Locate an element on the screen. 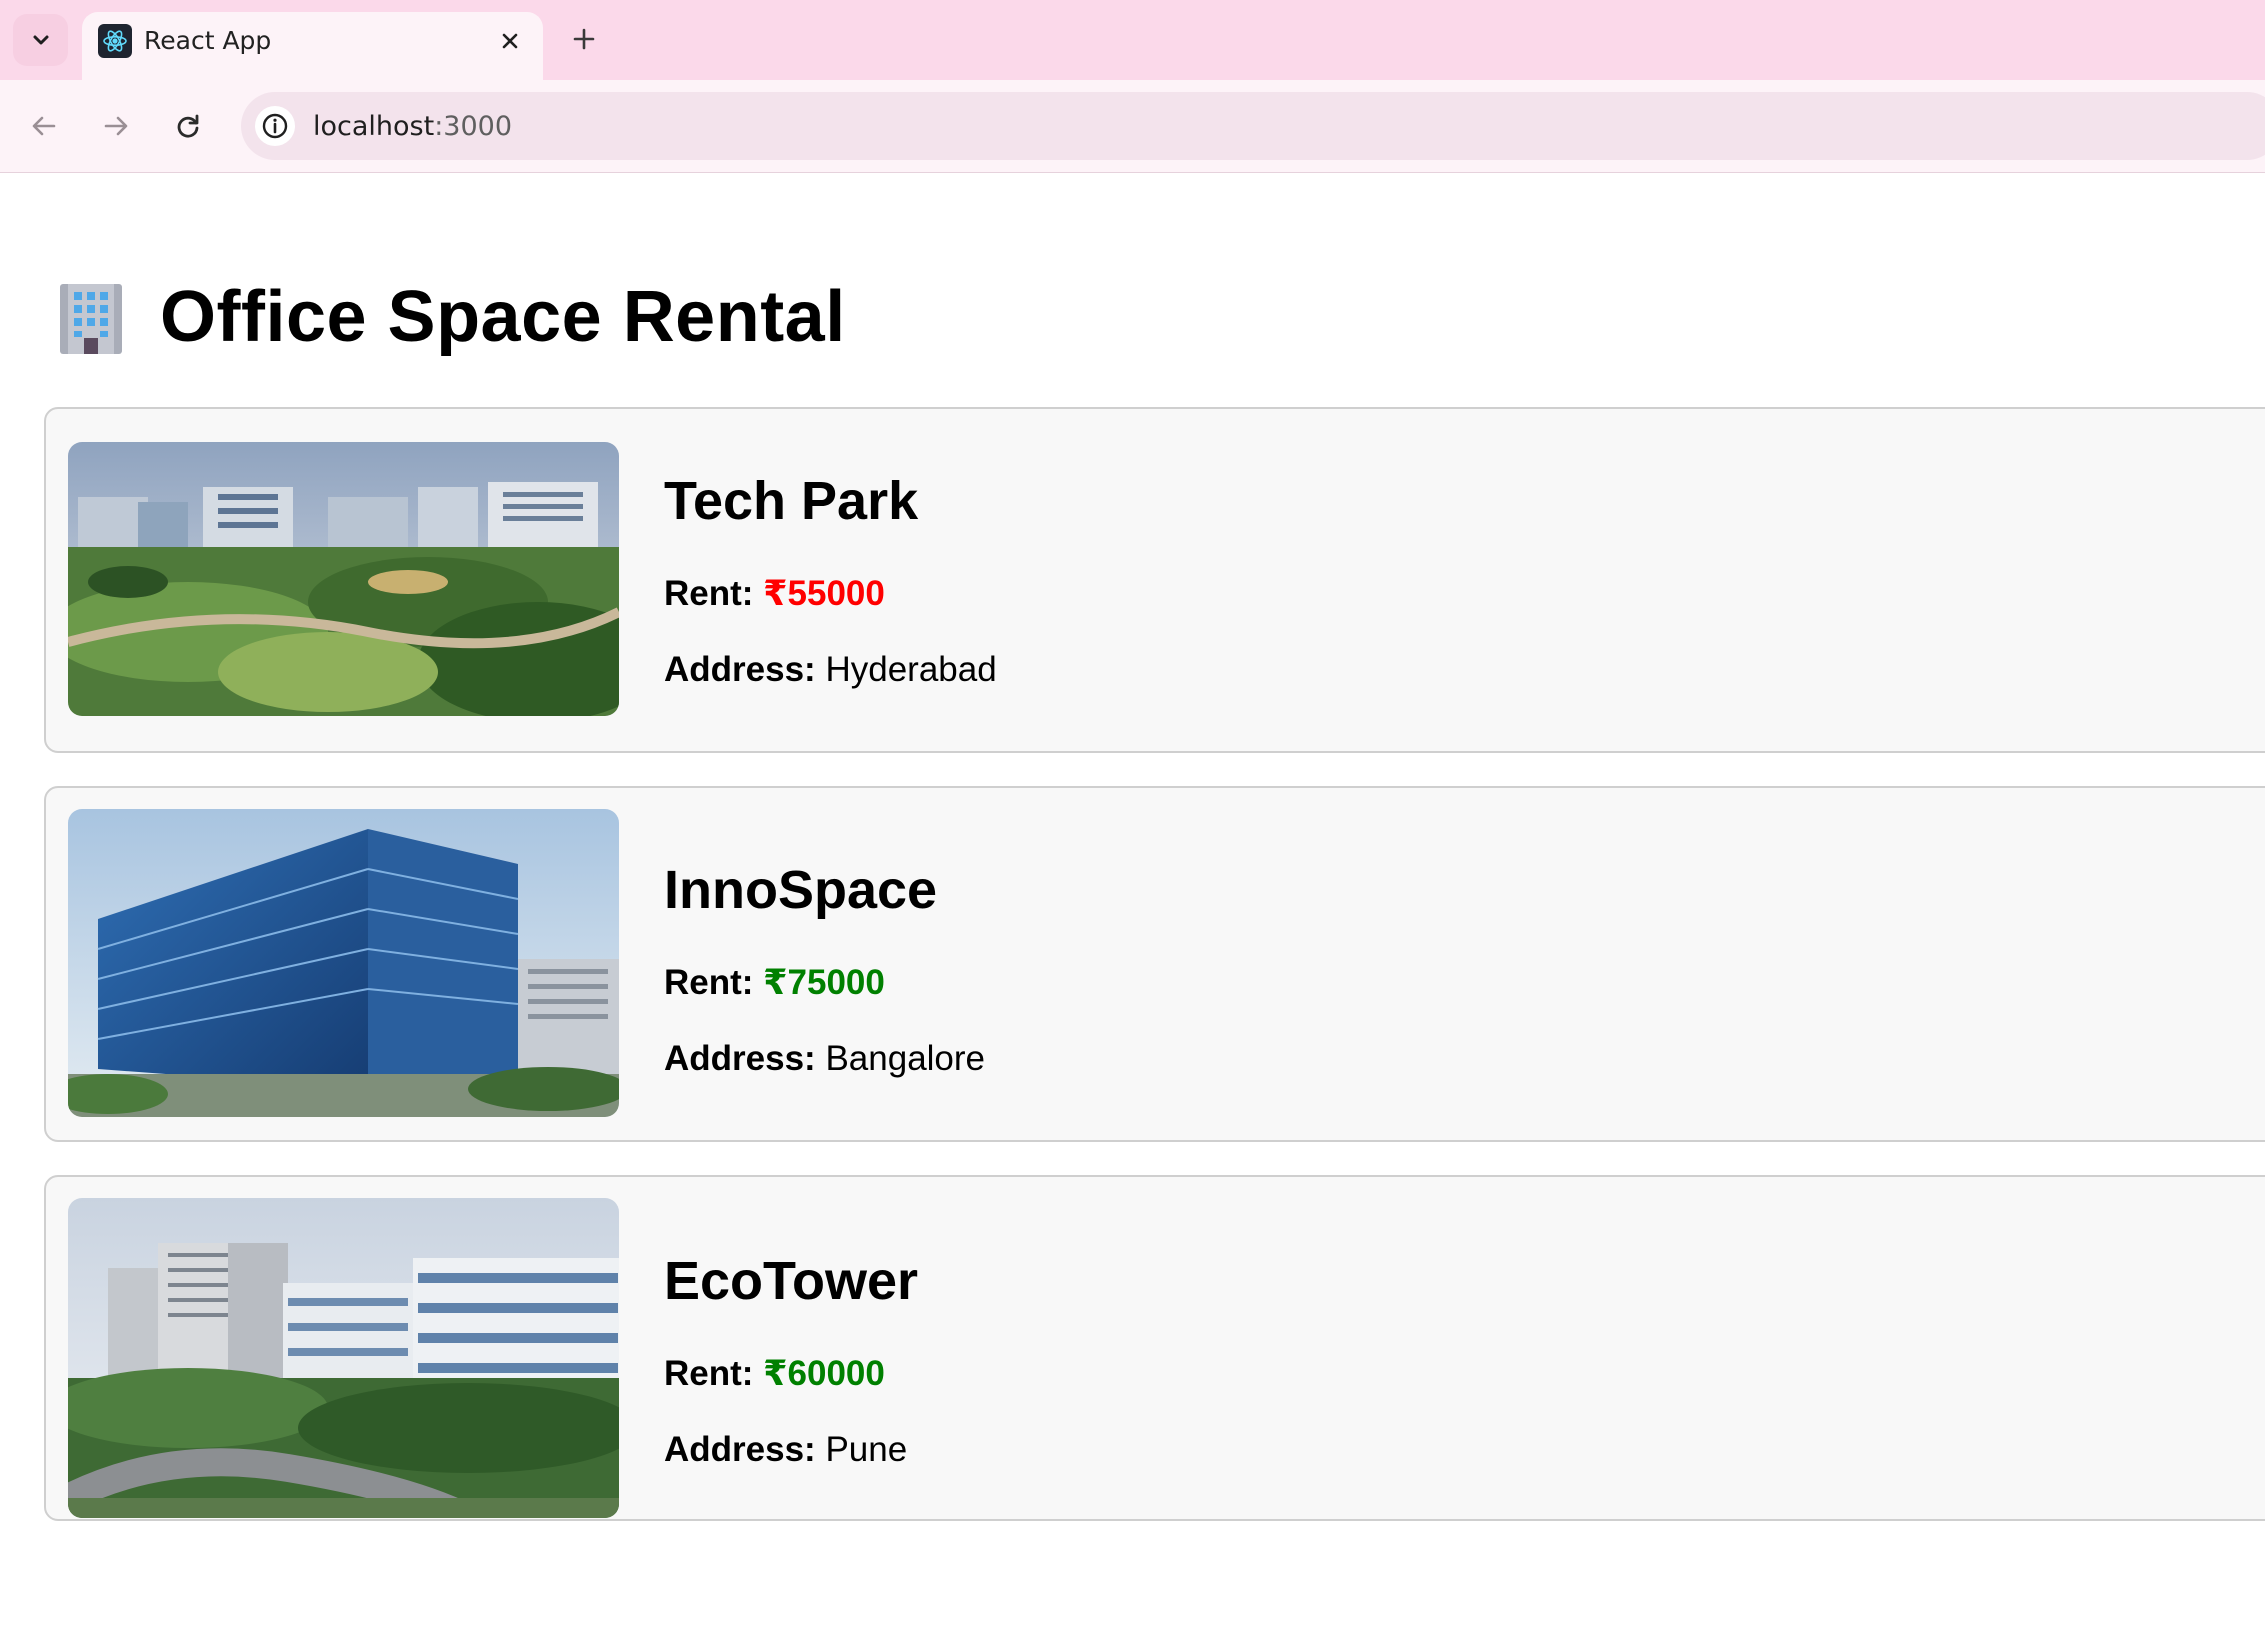  chevron-down-icon is located at coordinates (40, 40).